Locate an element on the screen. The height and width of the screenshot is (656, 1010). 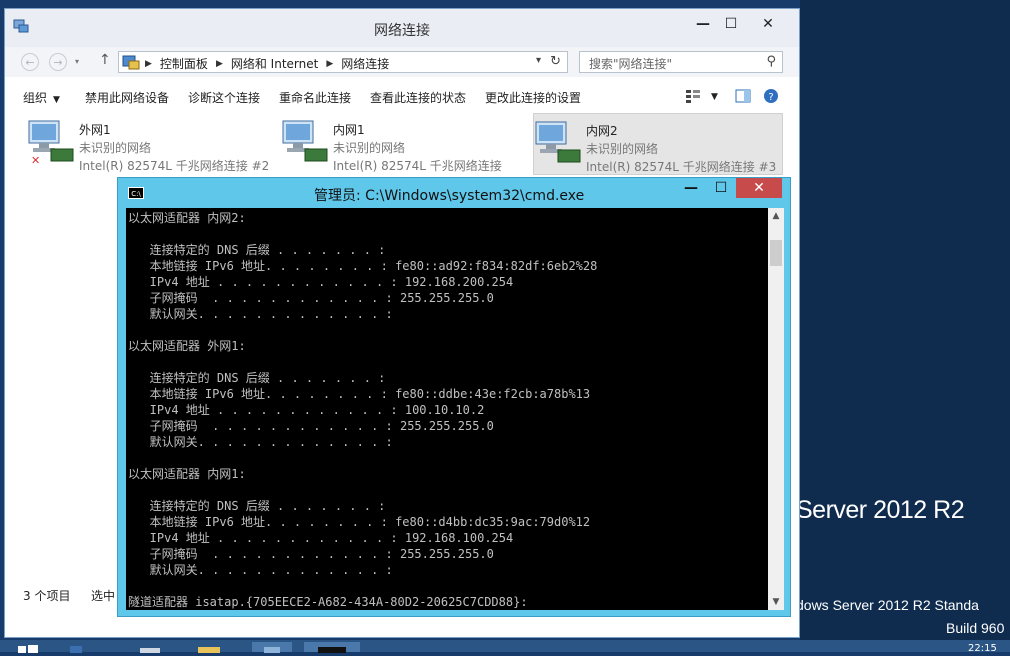
taskbar-cmd is located at coordinates (332, 647).